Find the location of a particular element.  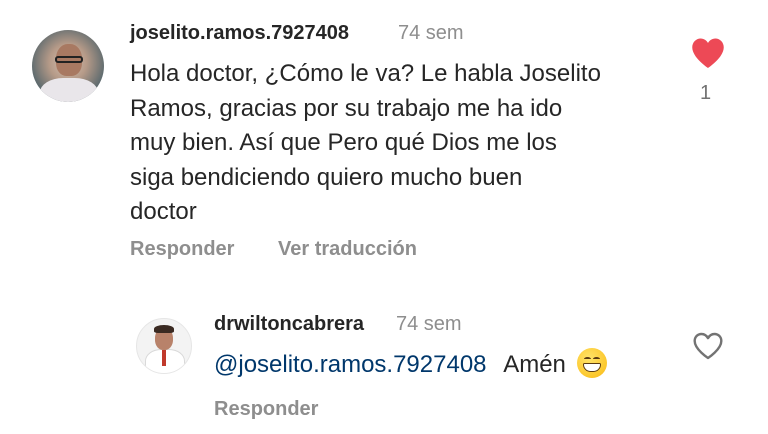

comment-1-avatar is located at coordinates (68, 66).